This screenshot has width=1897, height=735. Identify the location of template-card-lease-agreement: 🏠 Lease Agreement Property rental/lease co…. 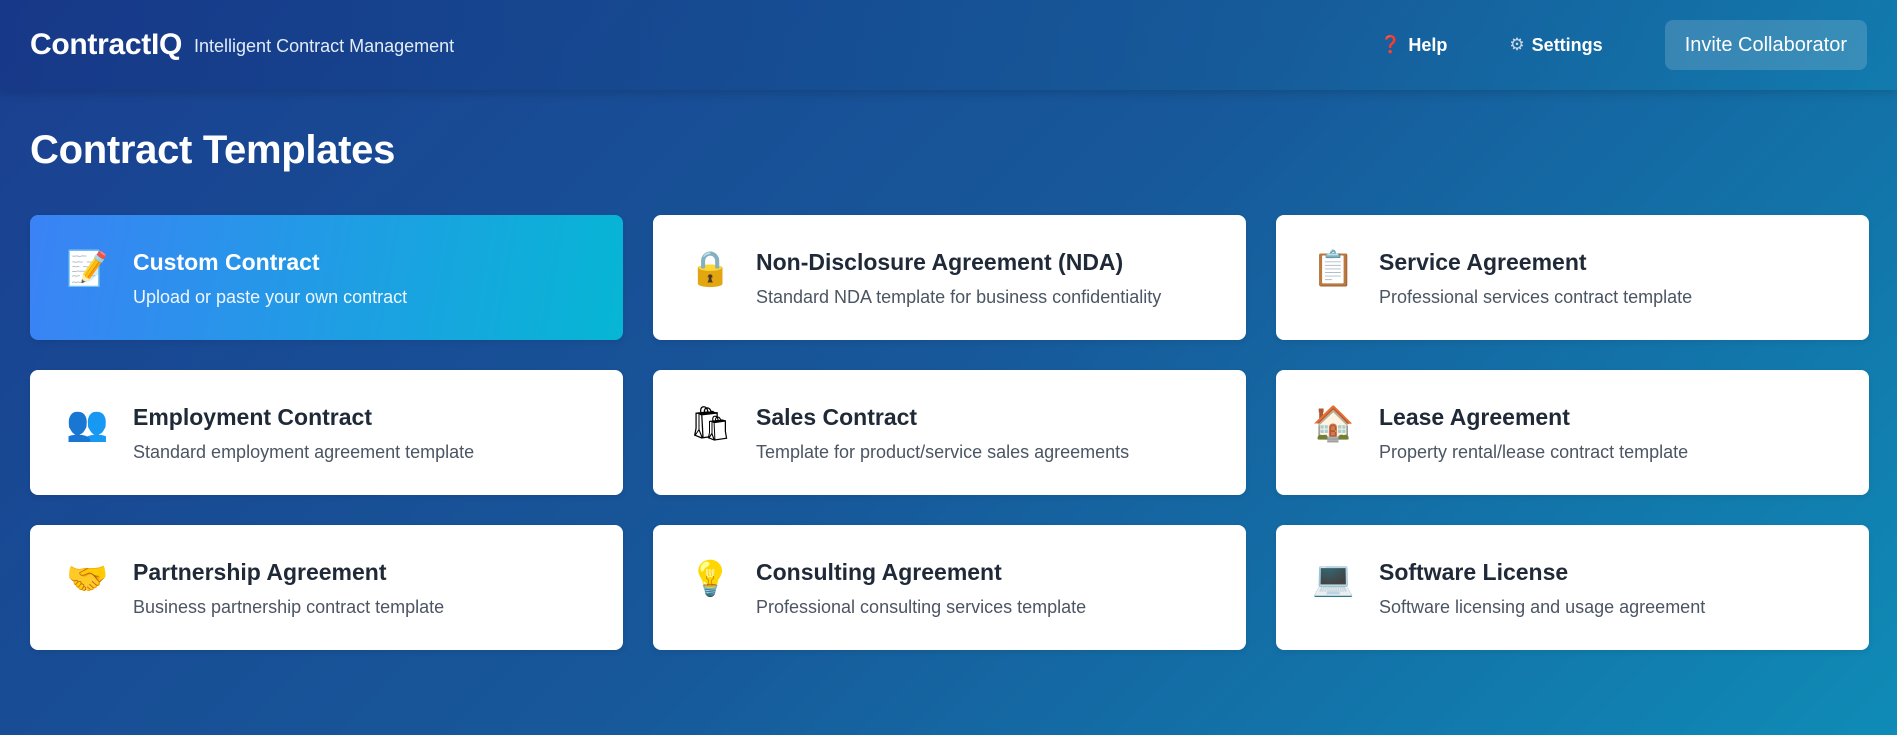
(1572, 432).